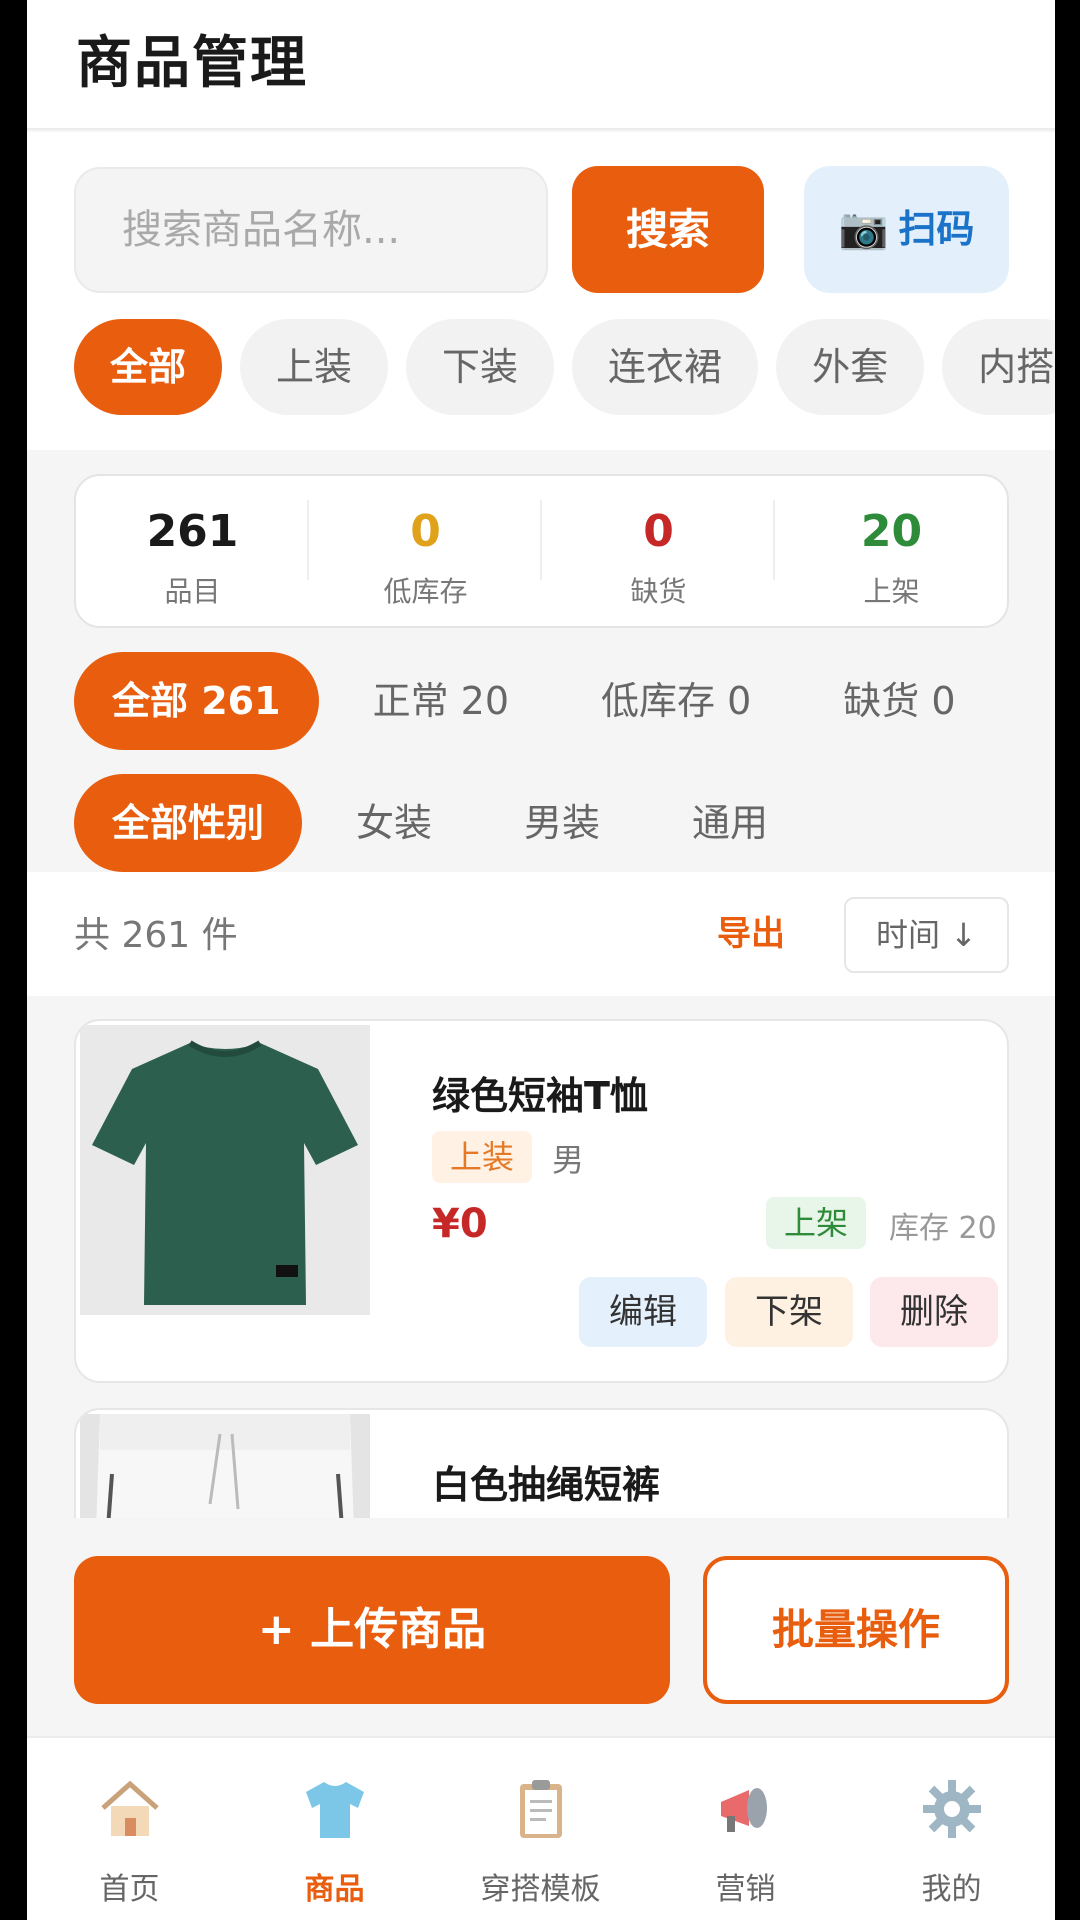 The width and height of the screenshot is (1080, 1920). Describe the element at coordinates (192, 531) in the screenshot. I see `stat-value: 261` at that location.